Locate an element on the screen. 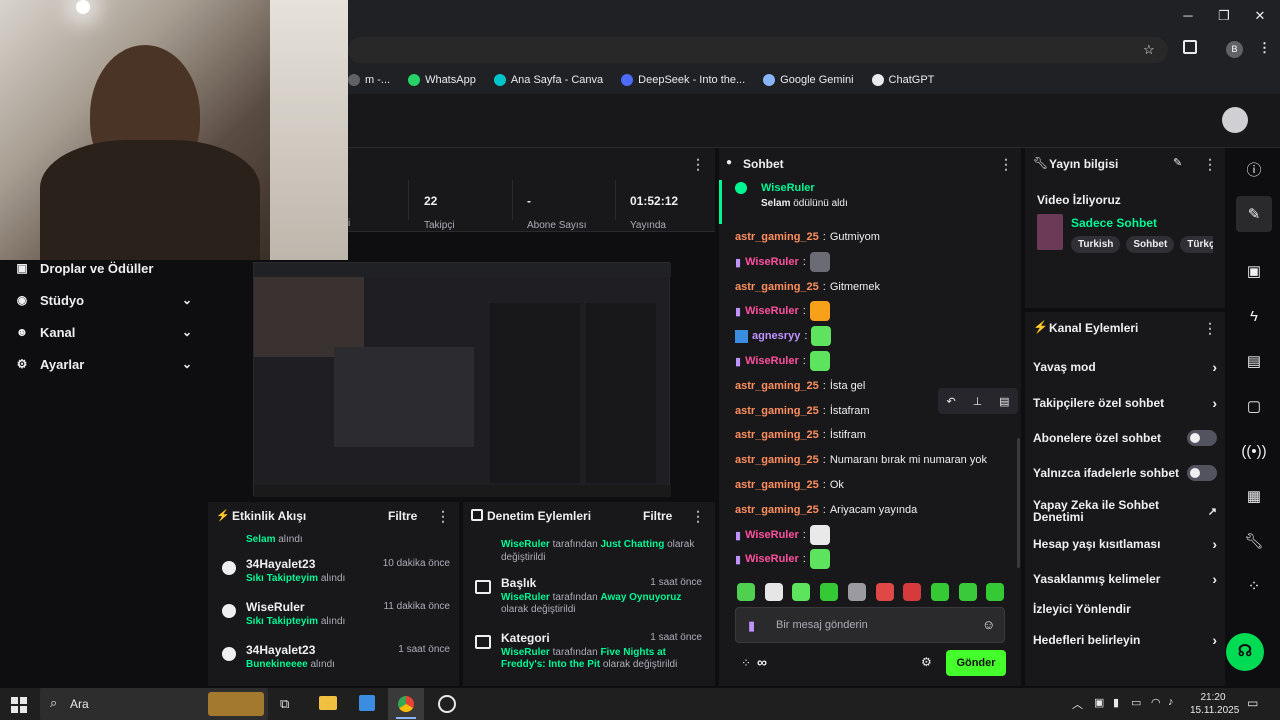 This screenshot has height=720, width=1280. send-button: Gönder is located at coordinates (976, 663).